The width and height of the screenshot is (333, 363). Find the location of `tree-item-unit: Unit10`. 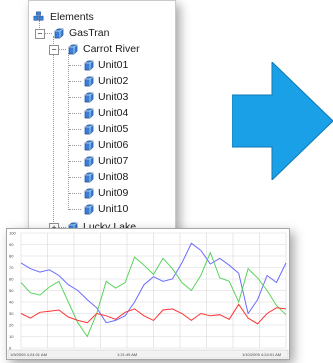

tree-item-unit: Unit10 is located at coordinates (103, 209).